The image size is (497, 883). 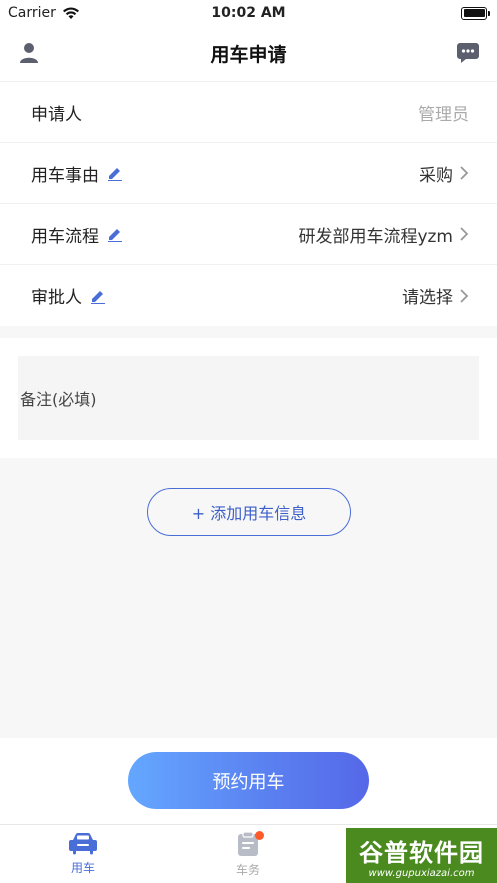 I want to click on add-vehicle-info-label: + 添加用车信息, so click(x=249, y=513).